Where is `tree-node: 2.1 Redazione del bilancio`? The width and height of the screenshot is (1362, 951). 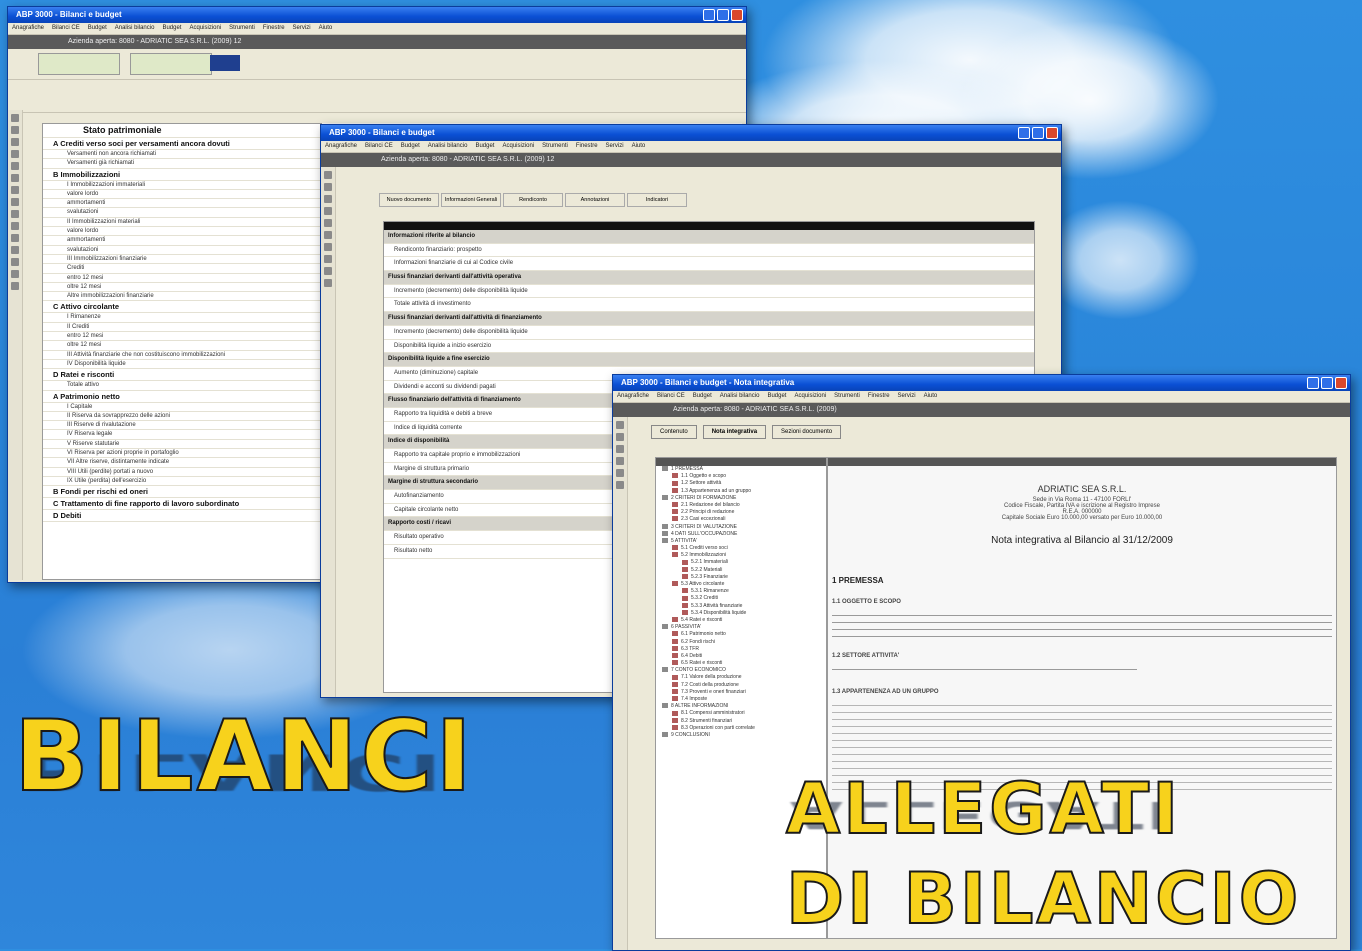 tree-node: 2.1 Redazione del bilancio is located at coordinates (741, 505).